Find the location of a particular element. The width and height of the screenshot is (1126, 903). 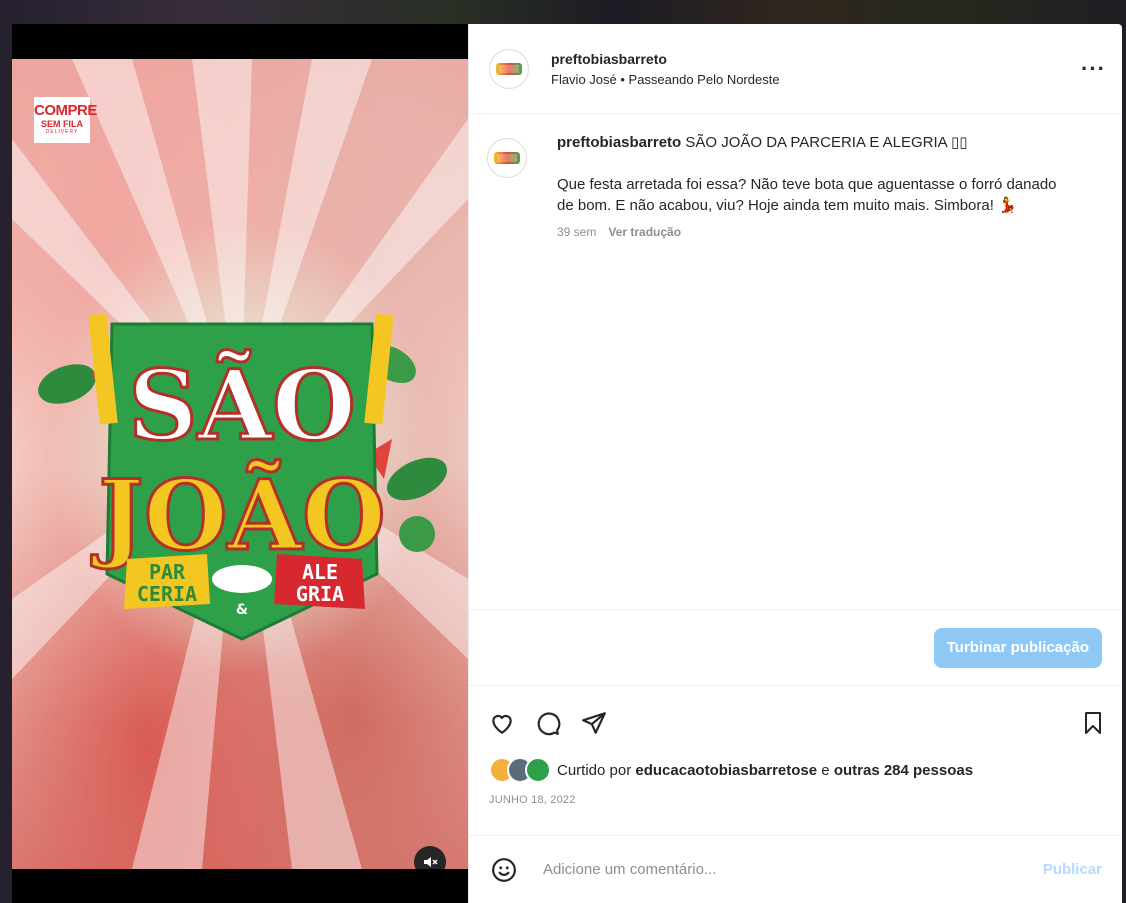

emoji-icon is located at coordinates (504, 870).